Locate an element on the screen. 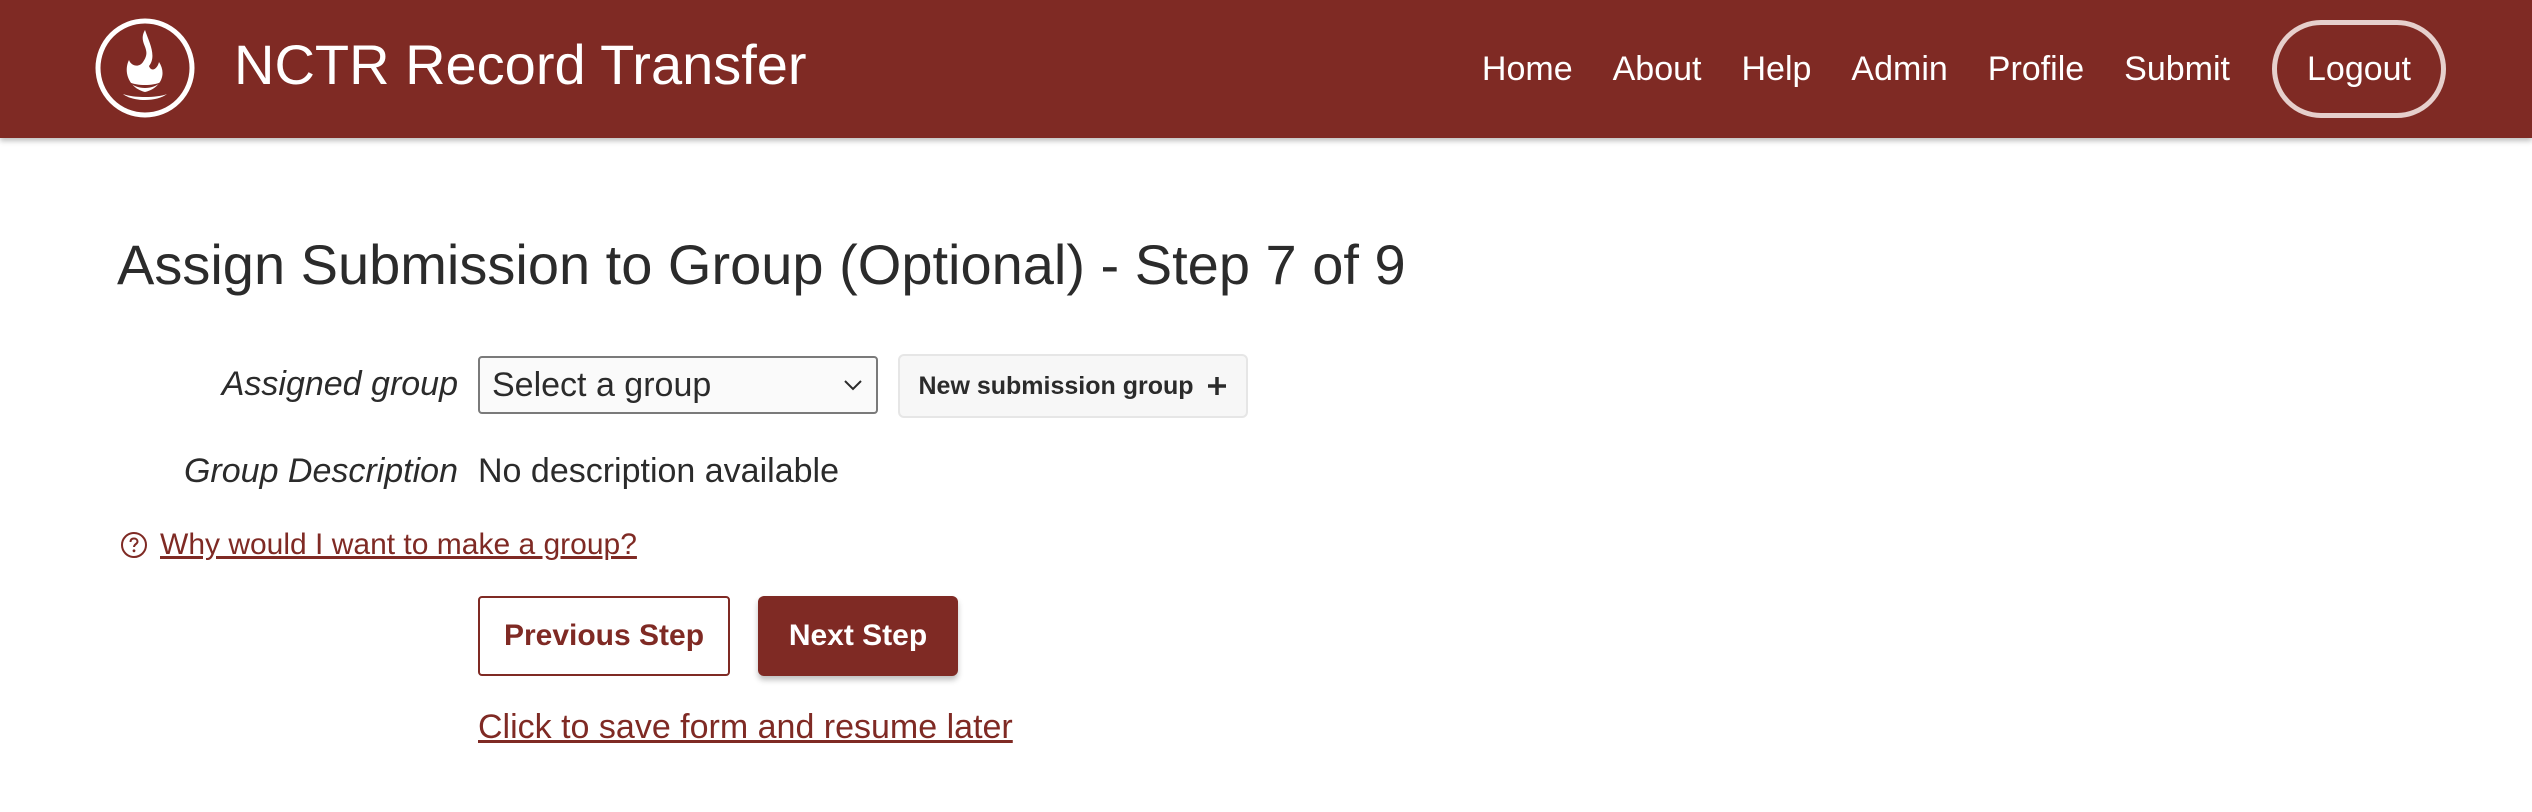 This screenshot has height=812, width=2532. assigned-group-label: Assigned group is located at coordinates (339, 384).